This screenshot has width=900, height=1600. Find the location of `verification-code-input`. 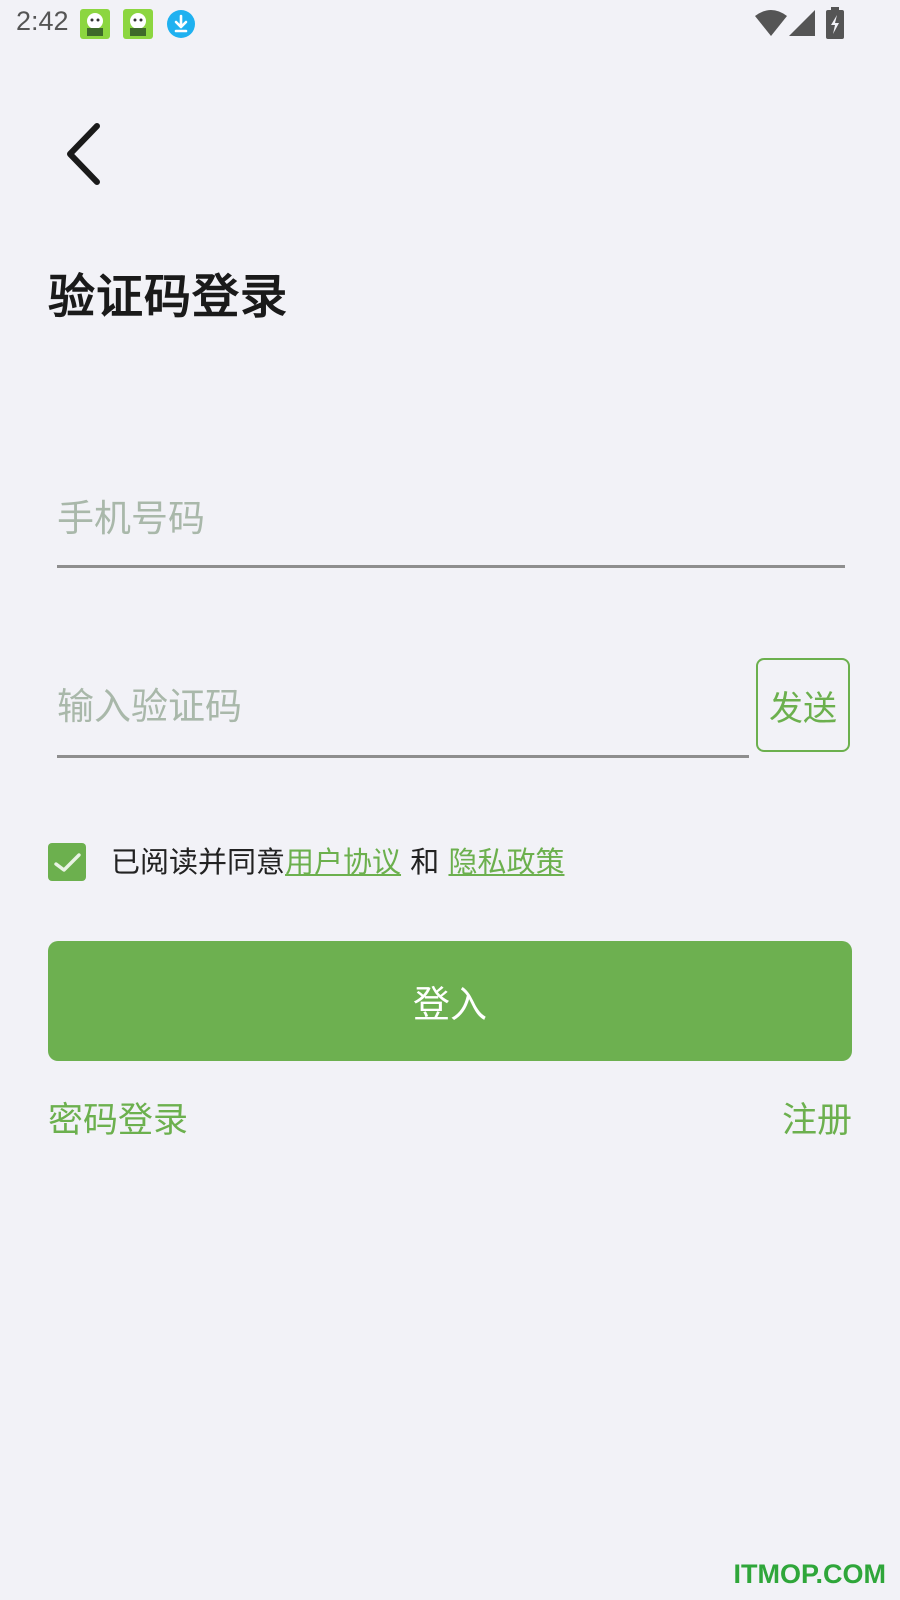

verification-code-input is located at coordinates (392, 706).